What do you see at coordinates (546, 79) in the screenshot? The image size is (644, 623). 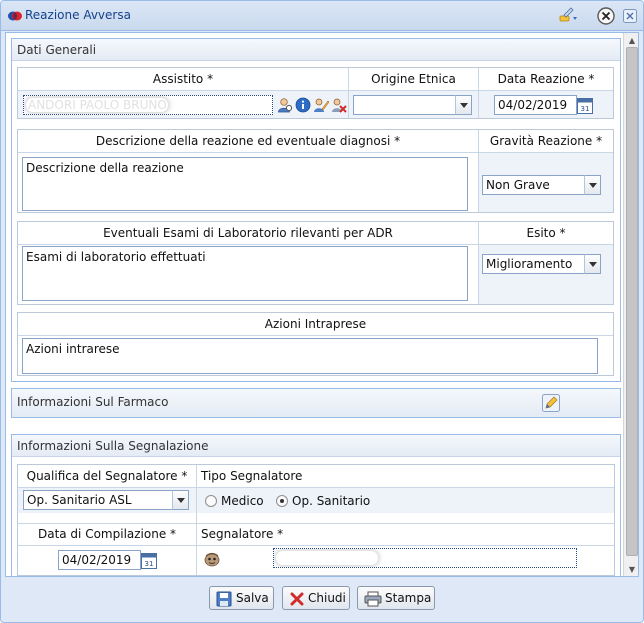 I see `data-reazione-label: Data Reazione *` at bounding box center [546, 79].